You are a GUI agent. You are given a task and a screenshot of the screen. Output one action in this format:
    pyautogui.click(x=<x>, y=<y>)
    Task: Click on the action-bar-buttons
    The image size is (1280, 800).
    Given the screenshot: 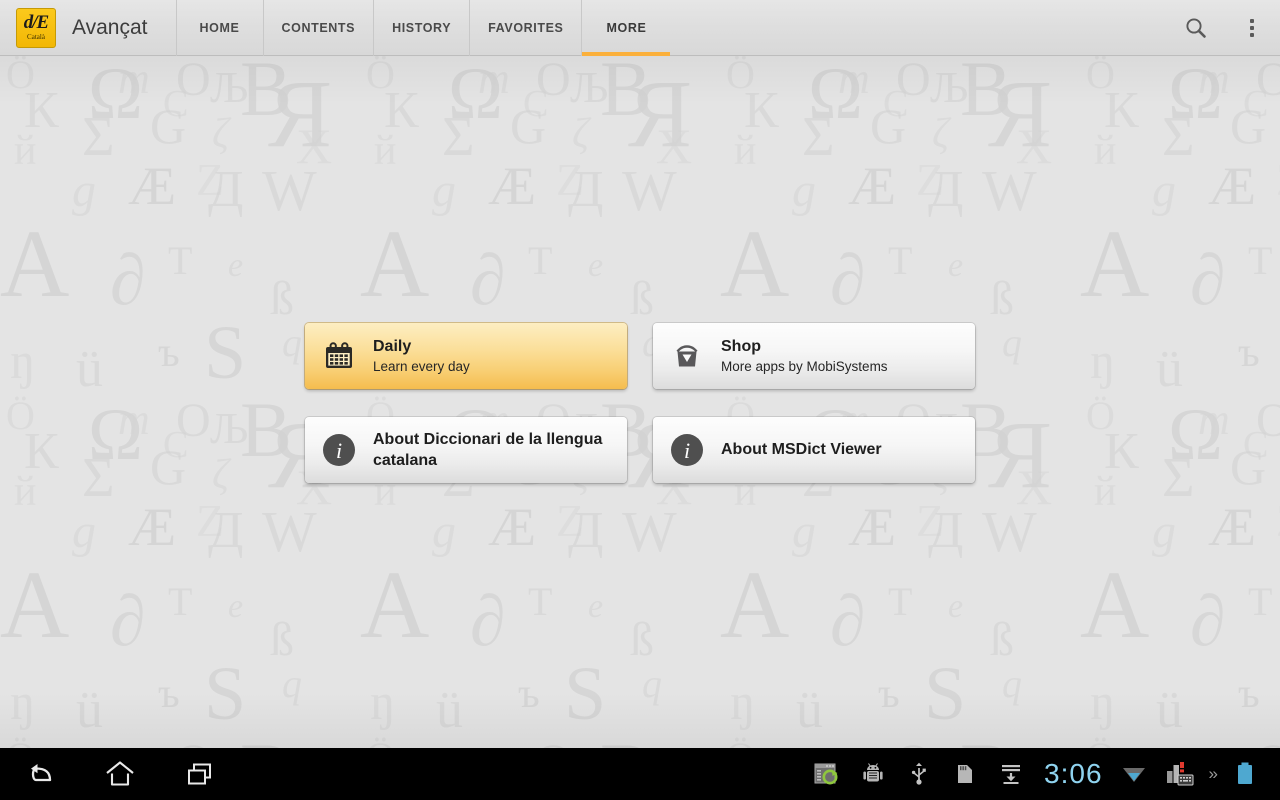 What is the action you would take?
    pyautogui.click(x=1224, y=28)
    